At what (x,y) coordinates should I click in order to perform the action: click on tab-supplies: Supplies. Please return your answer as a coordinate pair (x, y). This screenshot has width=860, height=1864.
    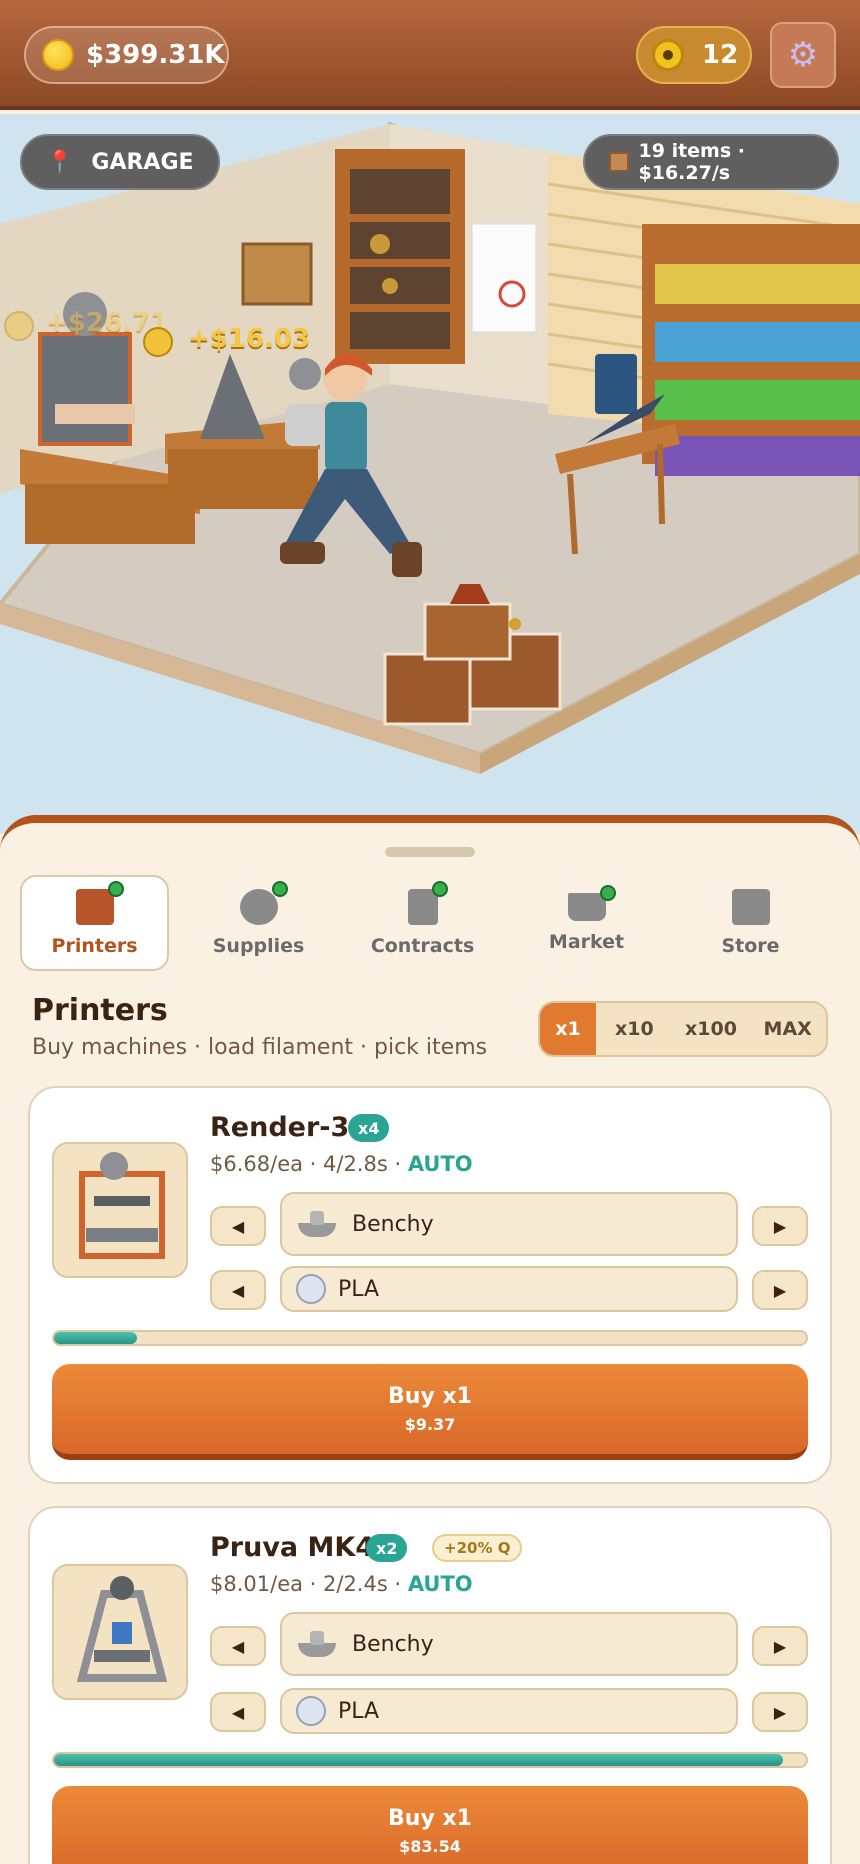
    Looking at the image, I should click on (258, 923).